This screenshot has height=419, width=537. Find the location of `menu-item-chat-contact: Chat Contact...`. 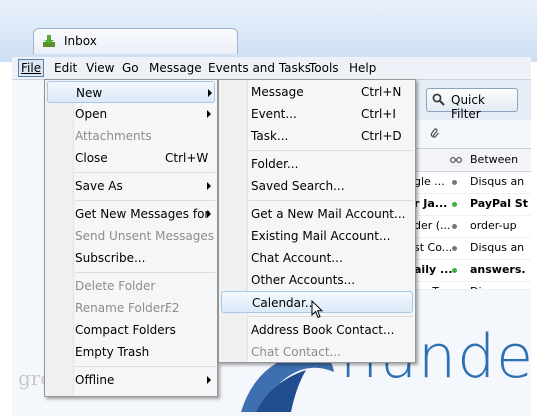

menu-item-chat-contact: Chat Contact... is located at coordinates (317, 352).